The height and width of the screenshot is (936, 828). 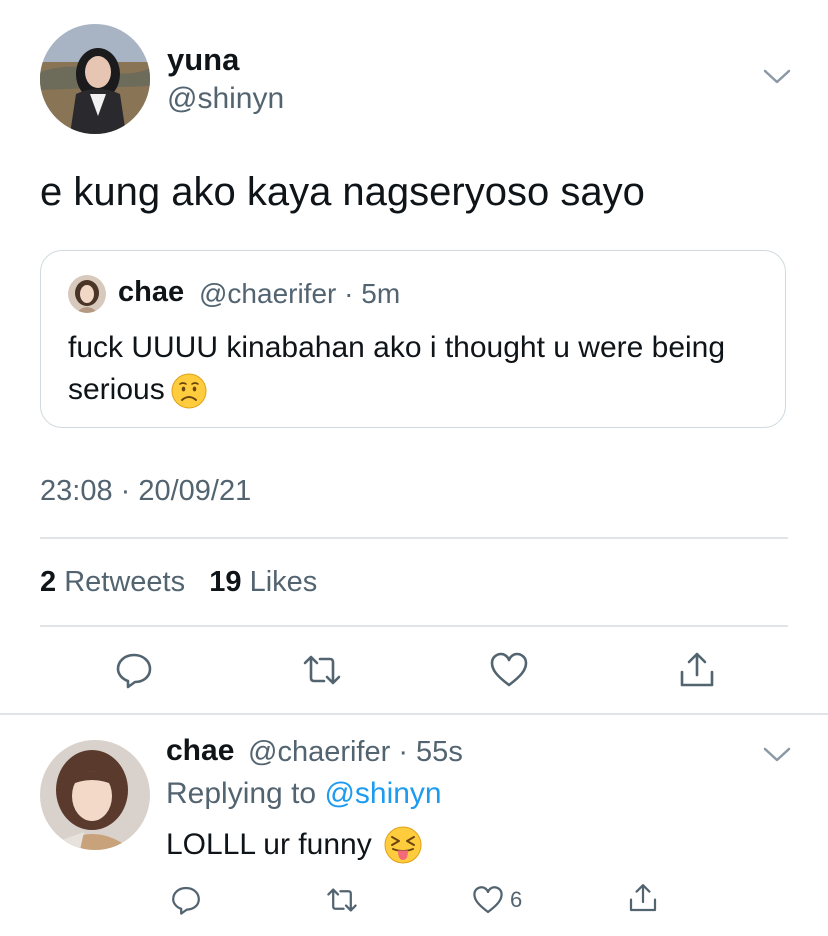 What do you see at coordinates (48, 582) in the screenshot?
I see `retweets-count: 2` at bounding box center [48, 582].